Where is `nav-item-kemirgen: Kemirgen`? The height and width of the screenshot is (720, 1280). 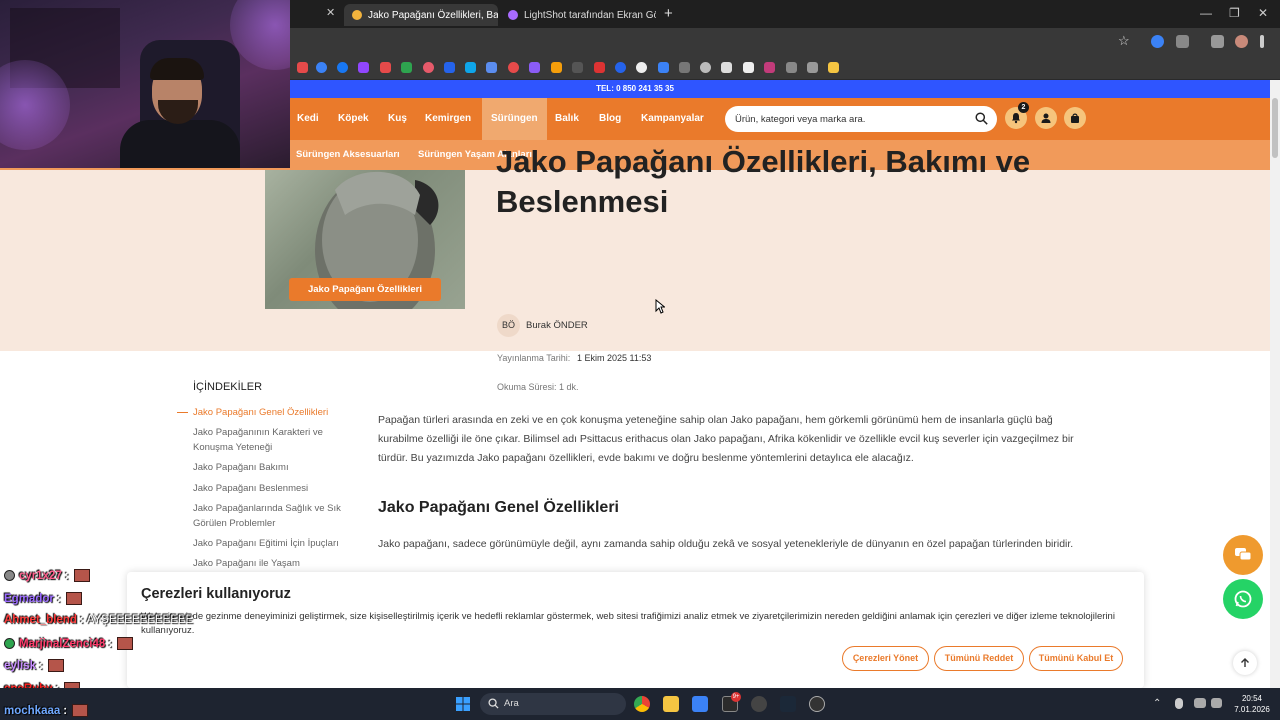 nav-item-kemirgen: Kemirgen is located at coordinates (448, 119).